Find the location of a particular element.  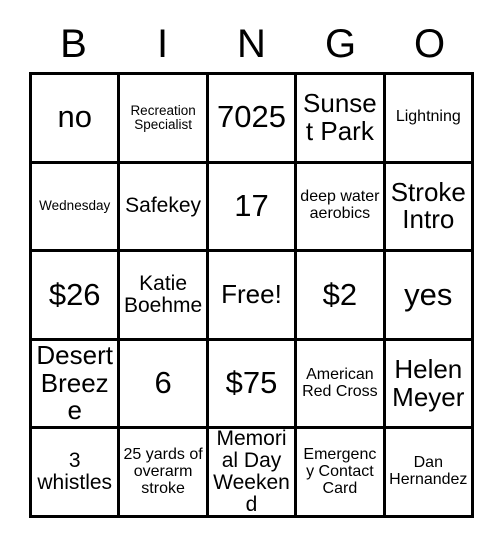

bingo-cell-text: Desert Breeze is located at coordinates (74, 383).